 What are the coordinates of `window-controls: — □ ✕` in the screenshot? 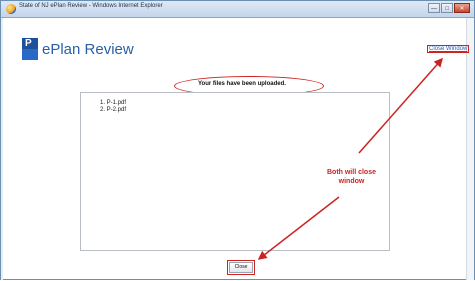 It's located at (449, 8).